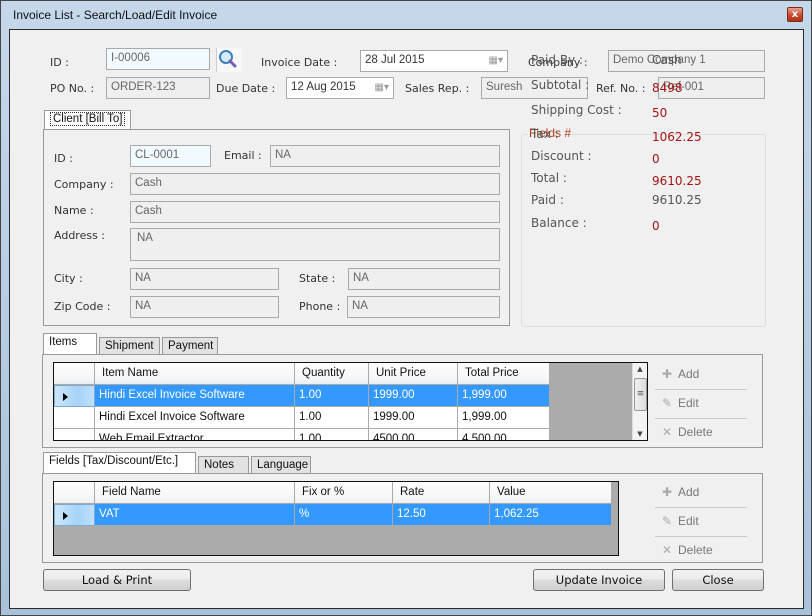  Describe the element at coordinates (718, 580) in the screenshot. I see `close-button: Close` at that location.